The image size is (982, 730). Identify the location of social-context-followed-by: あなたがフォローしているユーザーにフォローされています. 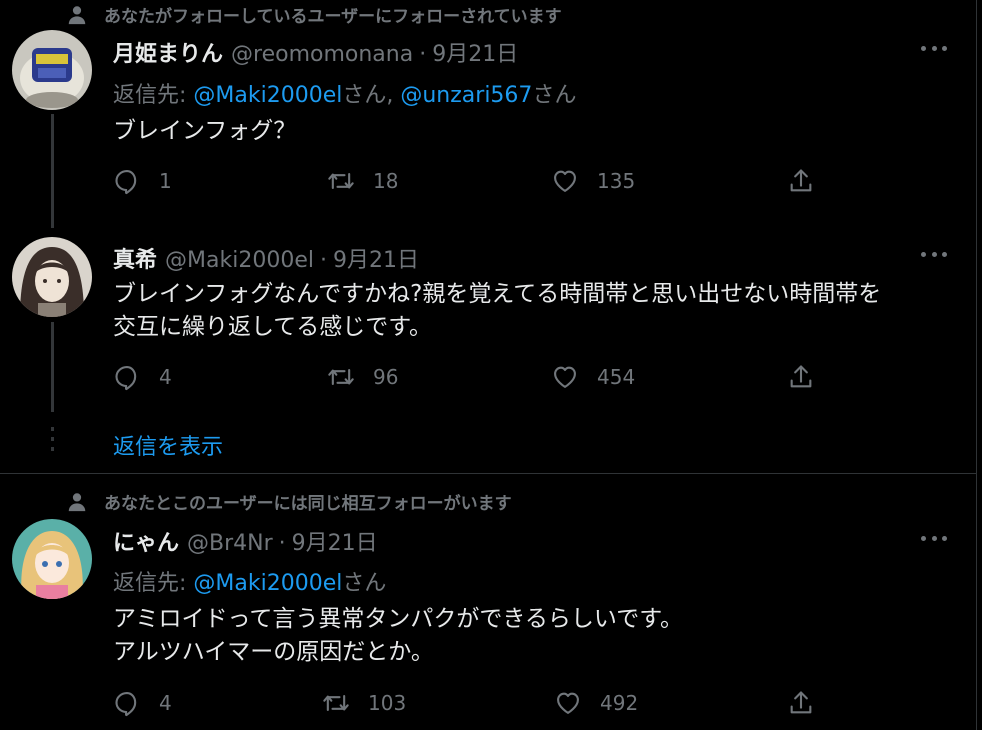
(314, 14).